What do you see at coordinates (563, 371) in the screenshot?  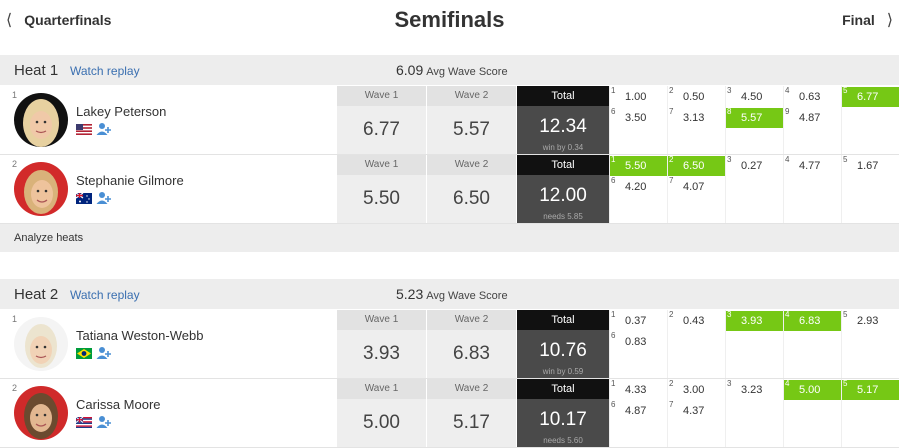 I see `total-note: win by 0.59` at bounding box center [563, 371].